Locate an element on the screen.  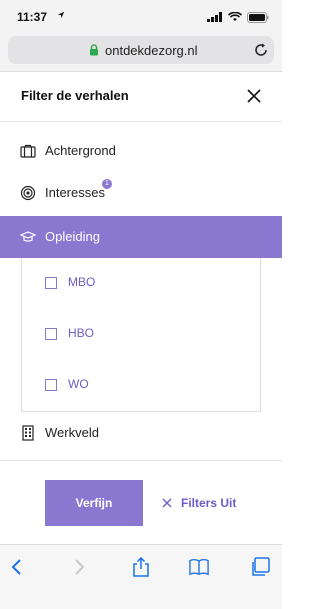
signal-icon is located at coordinates (214, 17).